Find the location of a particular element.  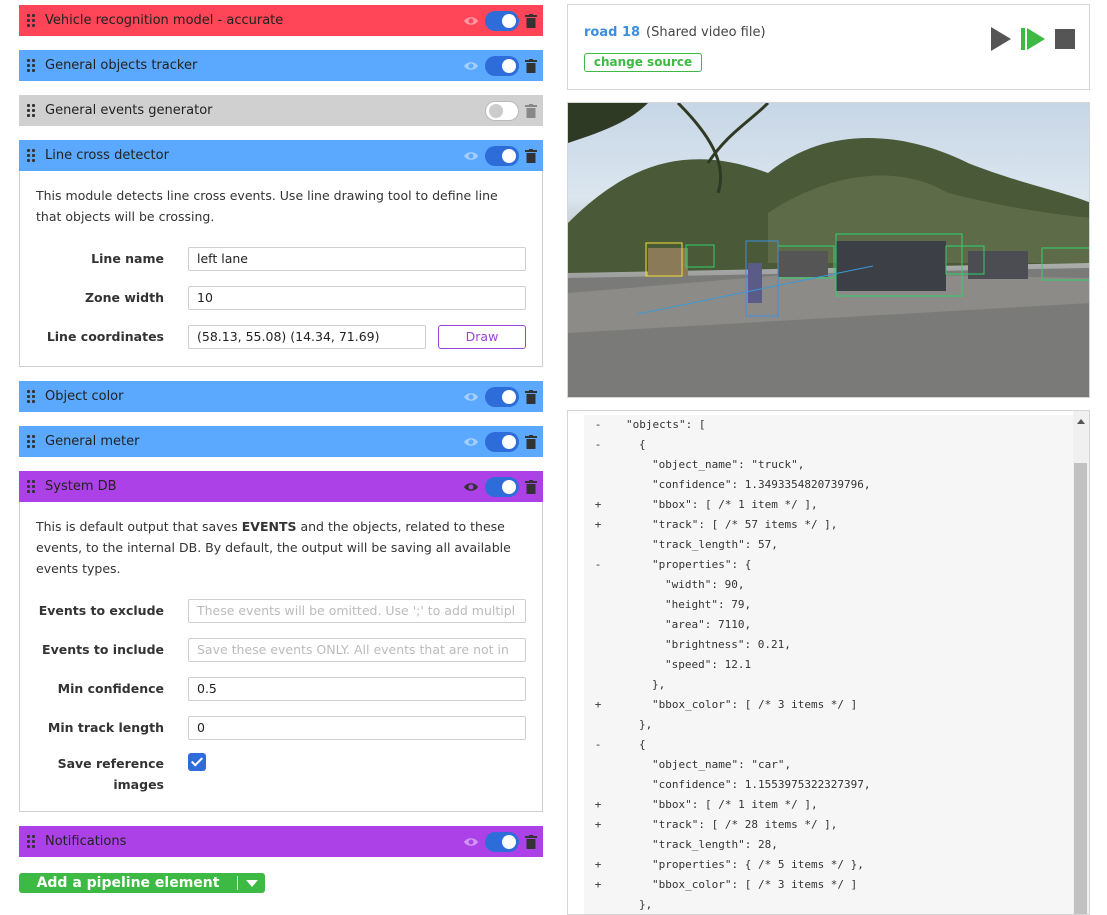

module-bar-line-cross: Line cross detector is located at coordinates (281, 155).